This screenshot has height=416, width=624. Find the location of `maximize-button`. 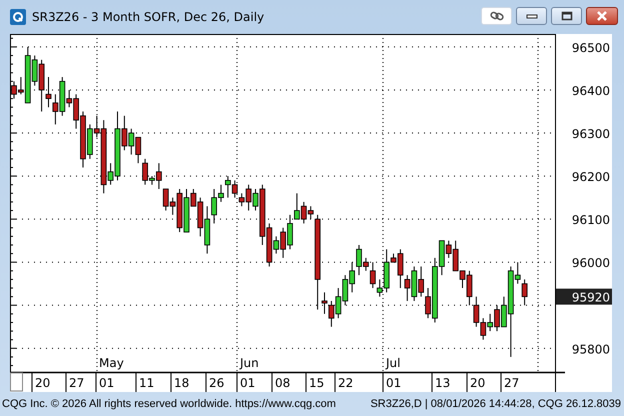

maximize-button is located at coordinates (566, 16).